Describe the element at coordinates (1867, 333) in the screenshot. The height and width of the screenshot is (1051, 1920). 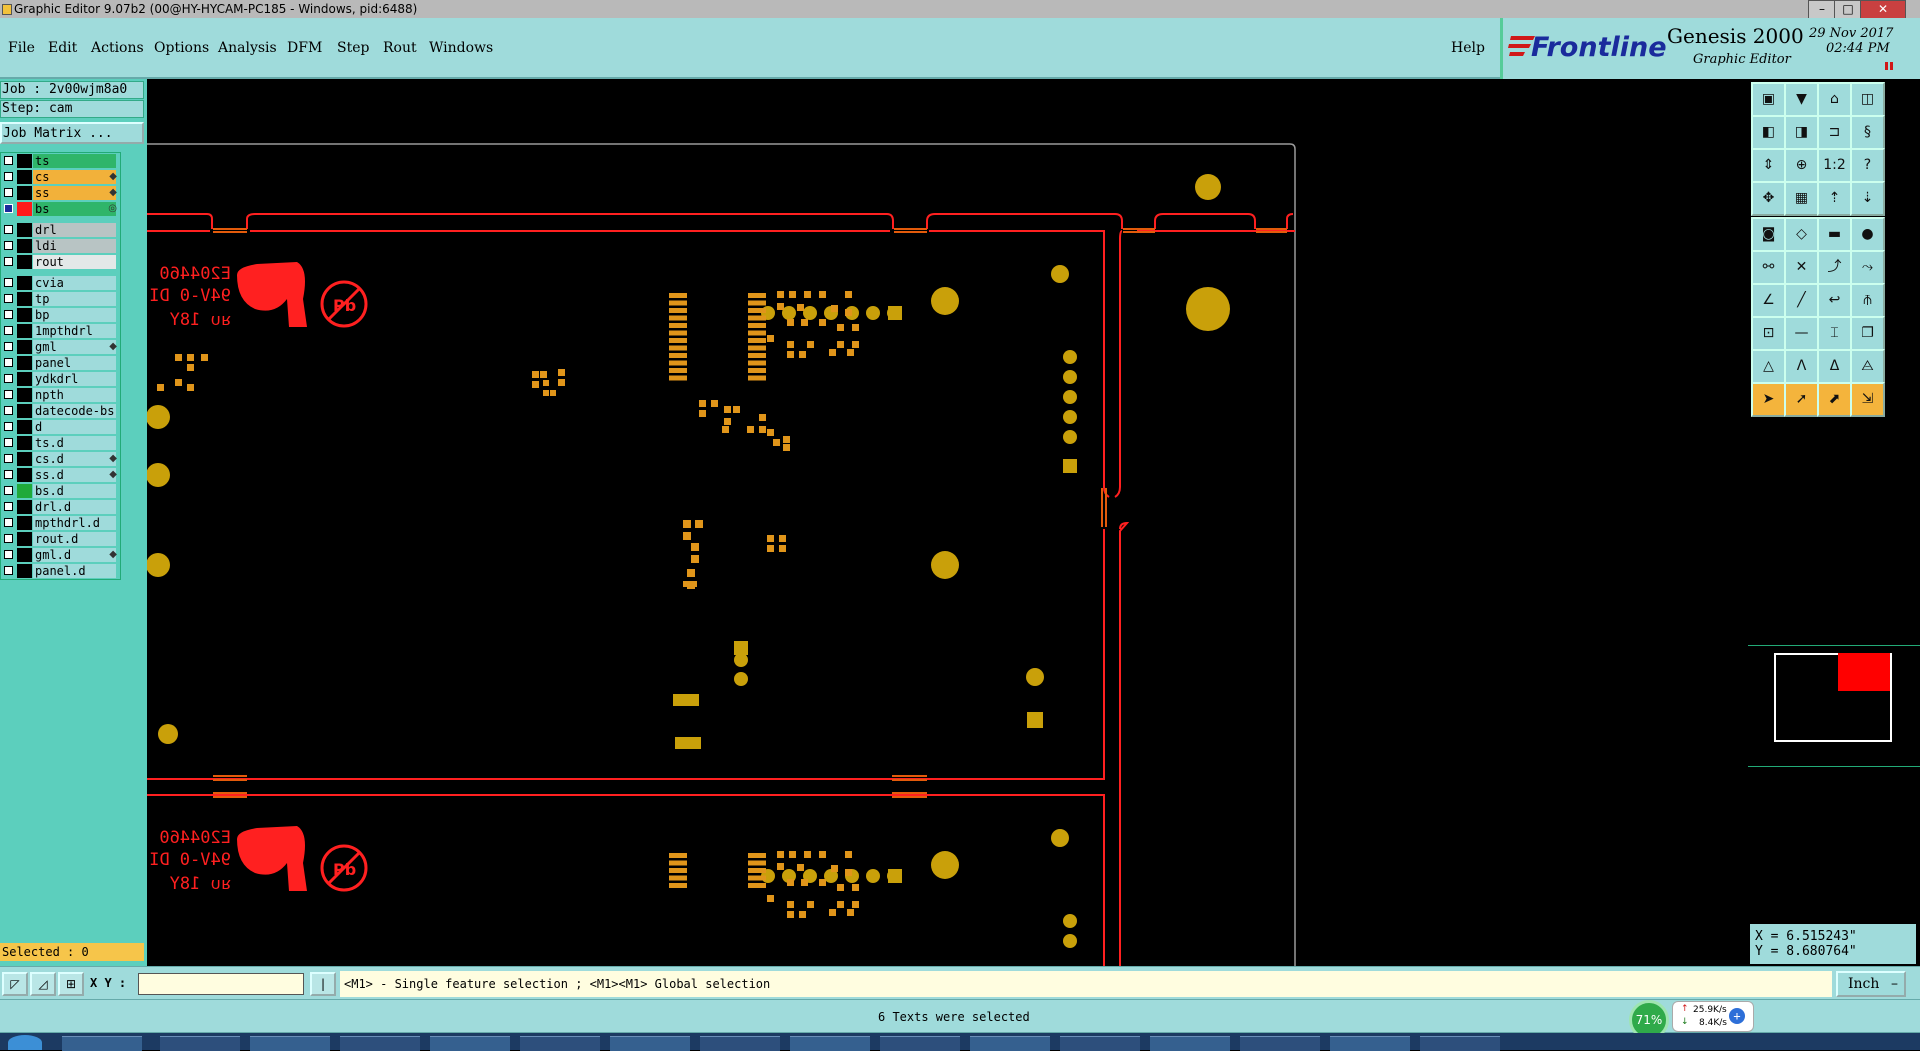
I see `copy-icon: ❐` at that location.